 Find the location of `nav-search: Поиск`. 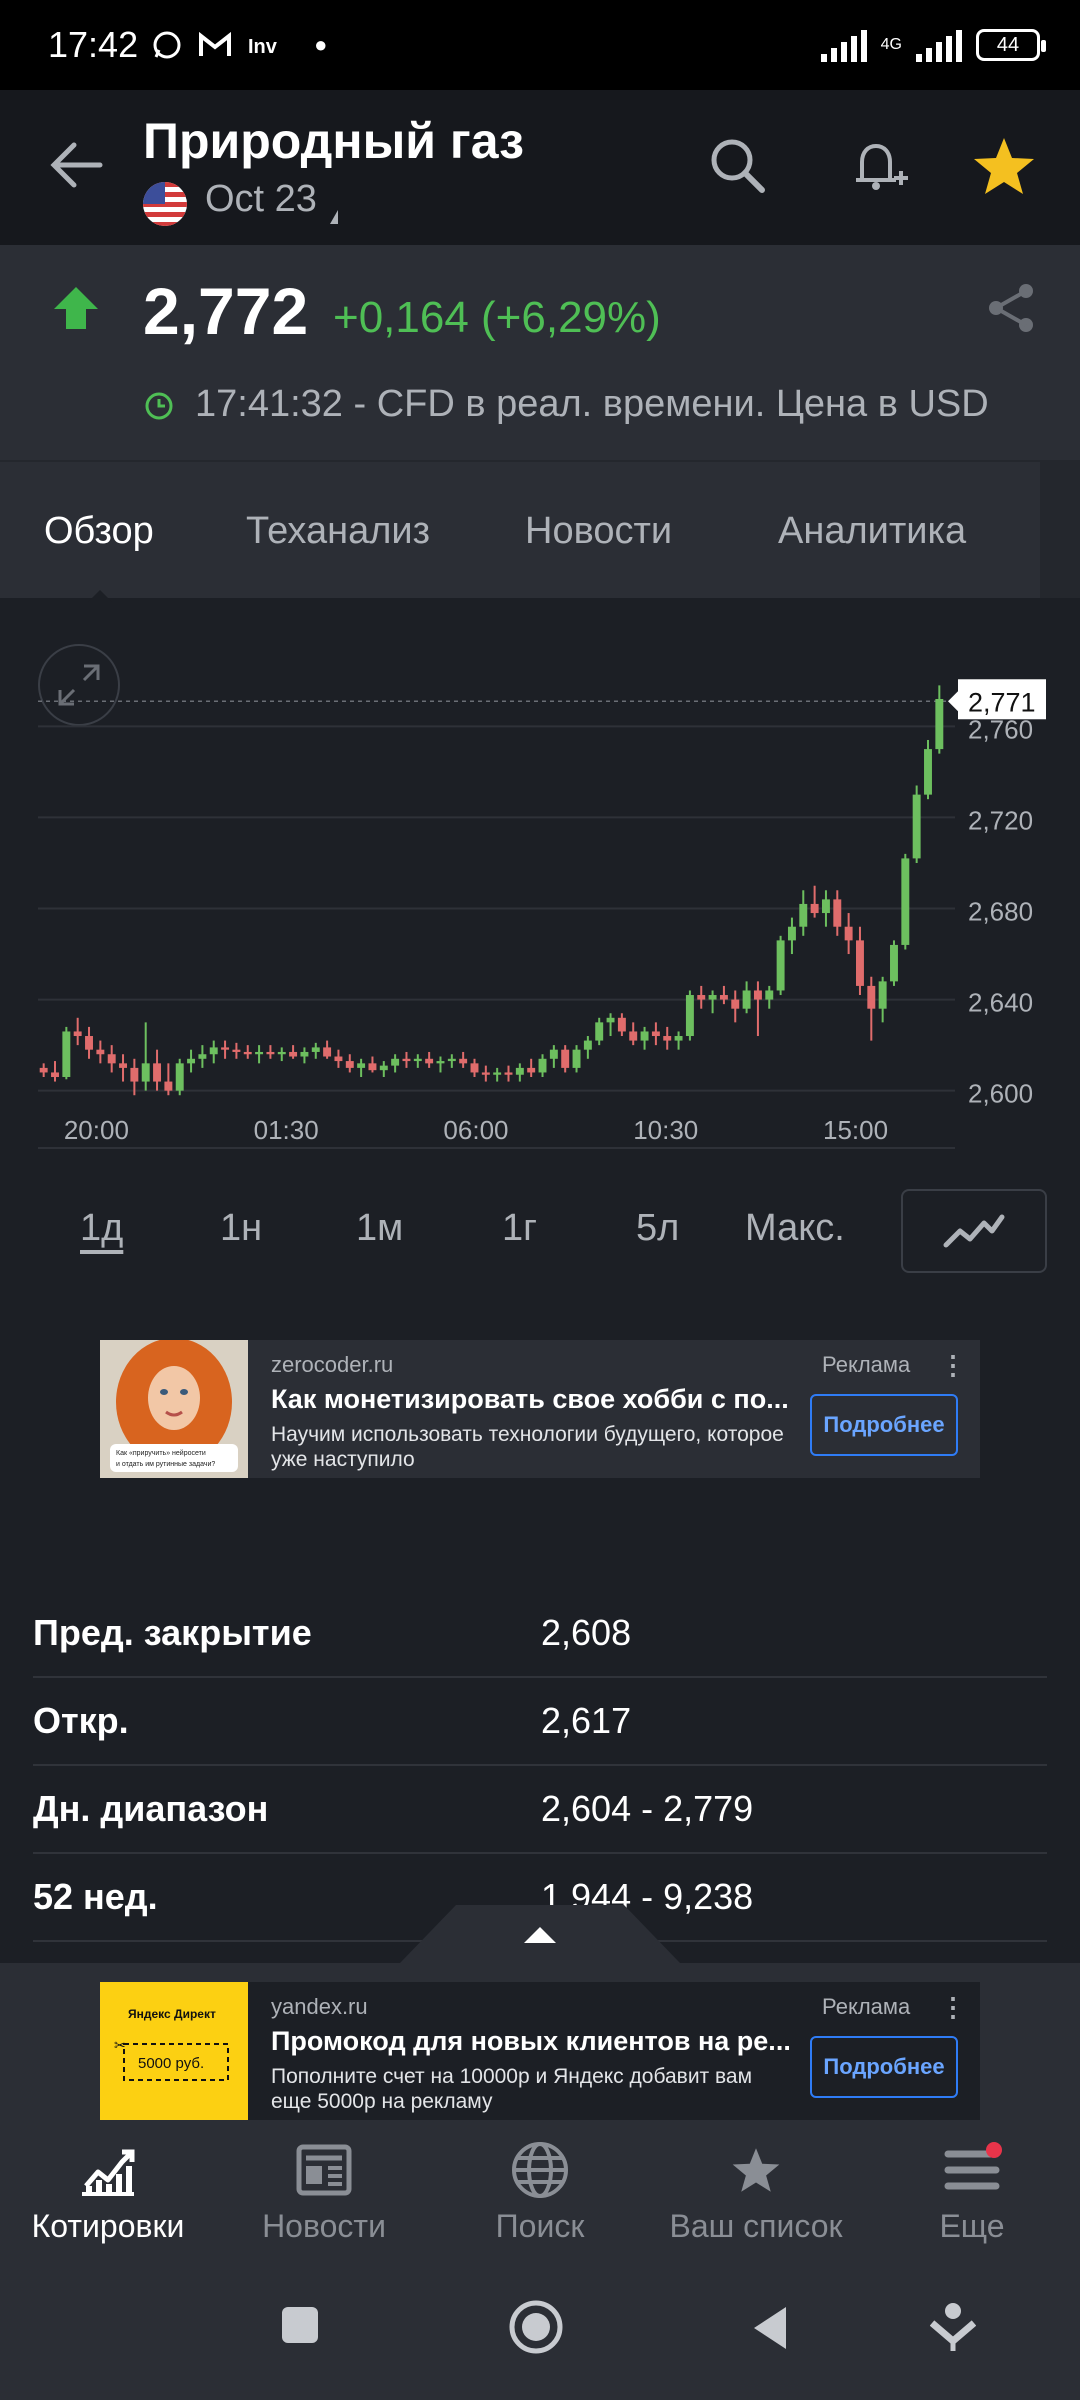

nav-search: Поиск is located at coordinates (540, 2191).